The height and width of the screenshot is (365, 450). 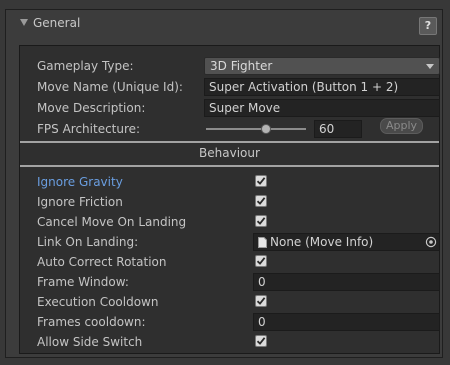 I want to click on cancel-move-on-landing-checkbox, so click(x=261, y=221).